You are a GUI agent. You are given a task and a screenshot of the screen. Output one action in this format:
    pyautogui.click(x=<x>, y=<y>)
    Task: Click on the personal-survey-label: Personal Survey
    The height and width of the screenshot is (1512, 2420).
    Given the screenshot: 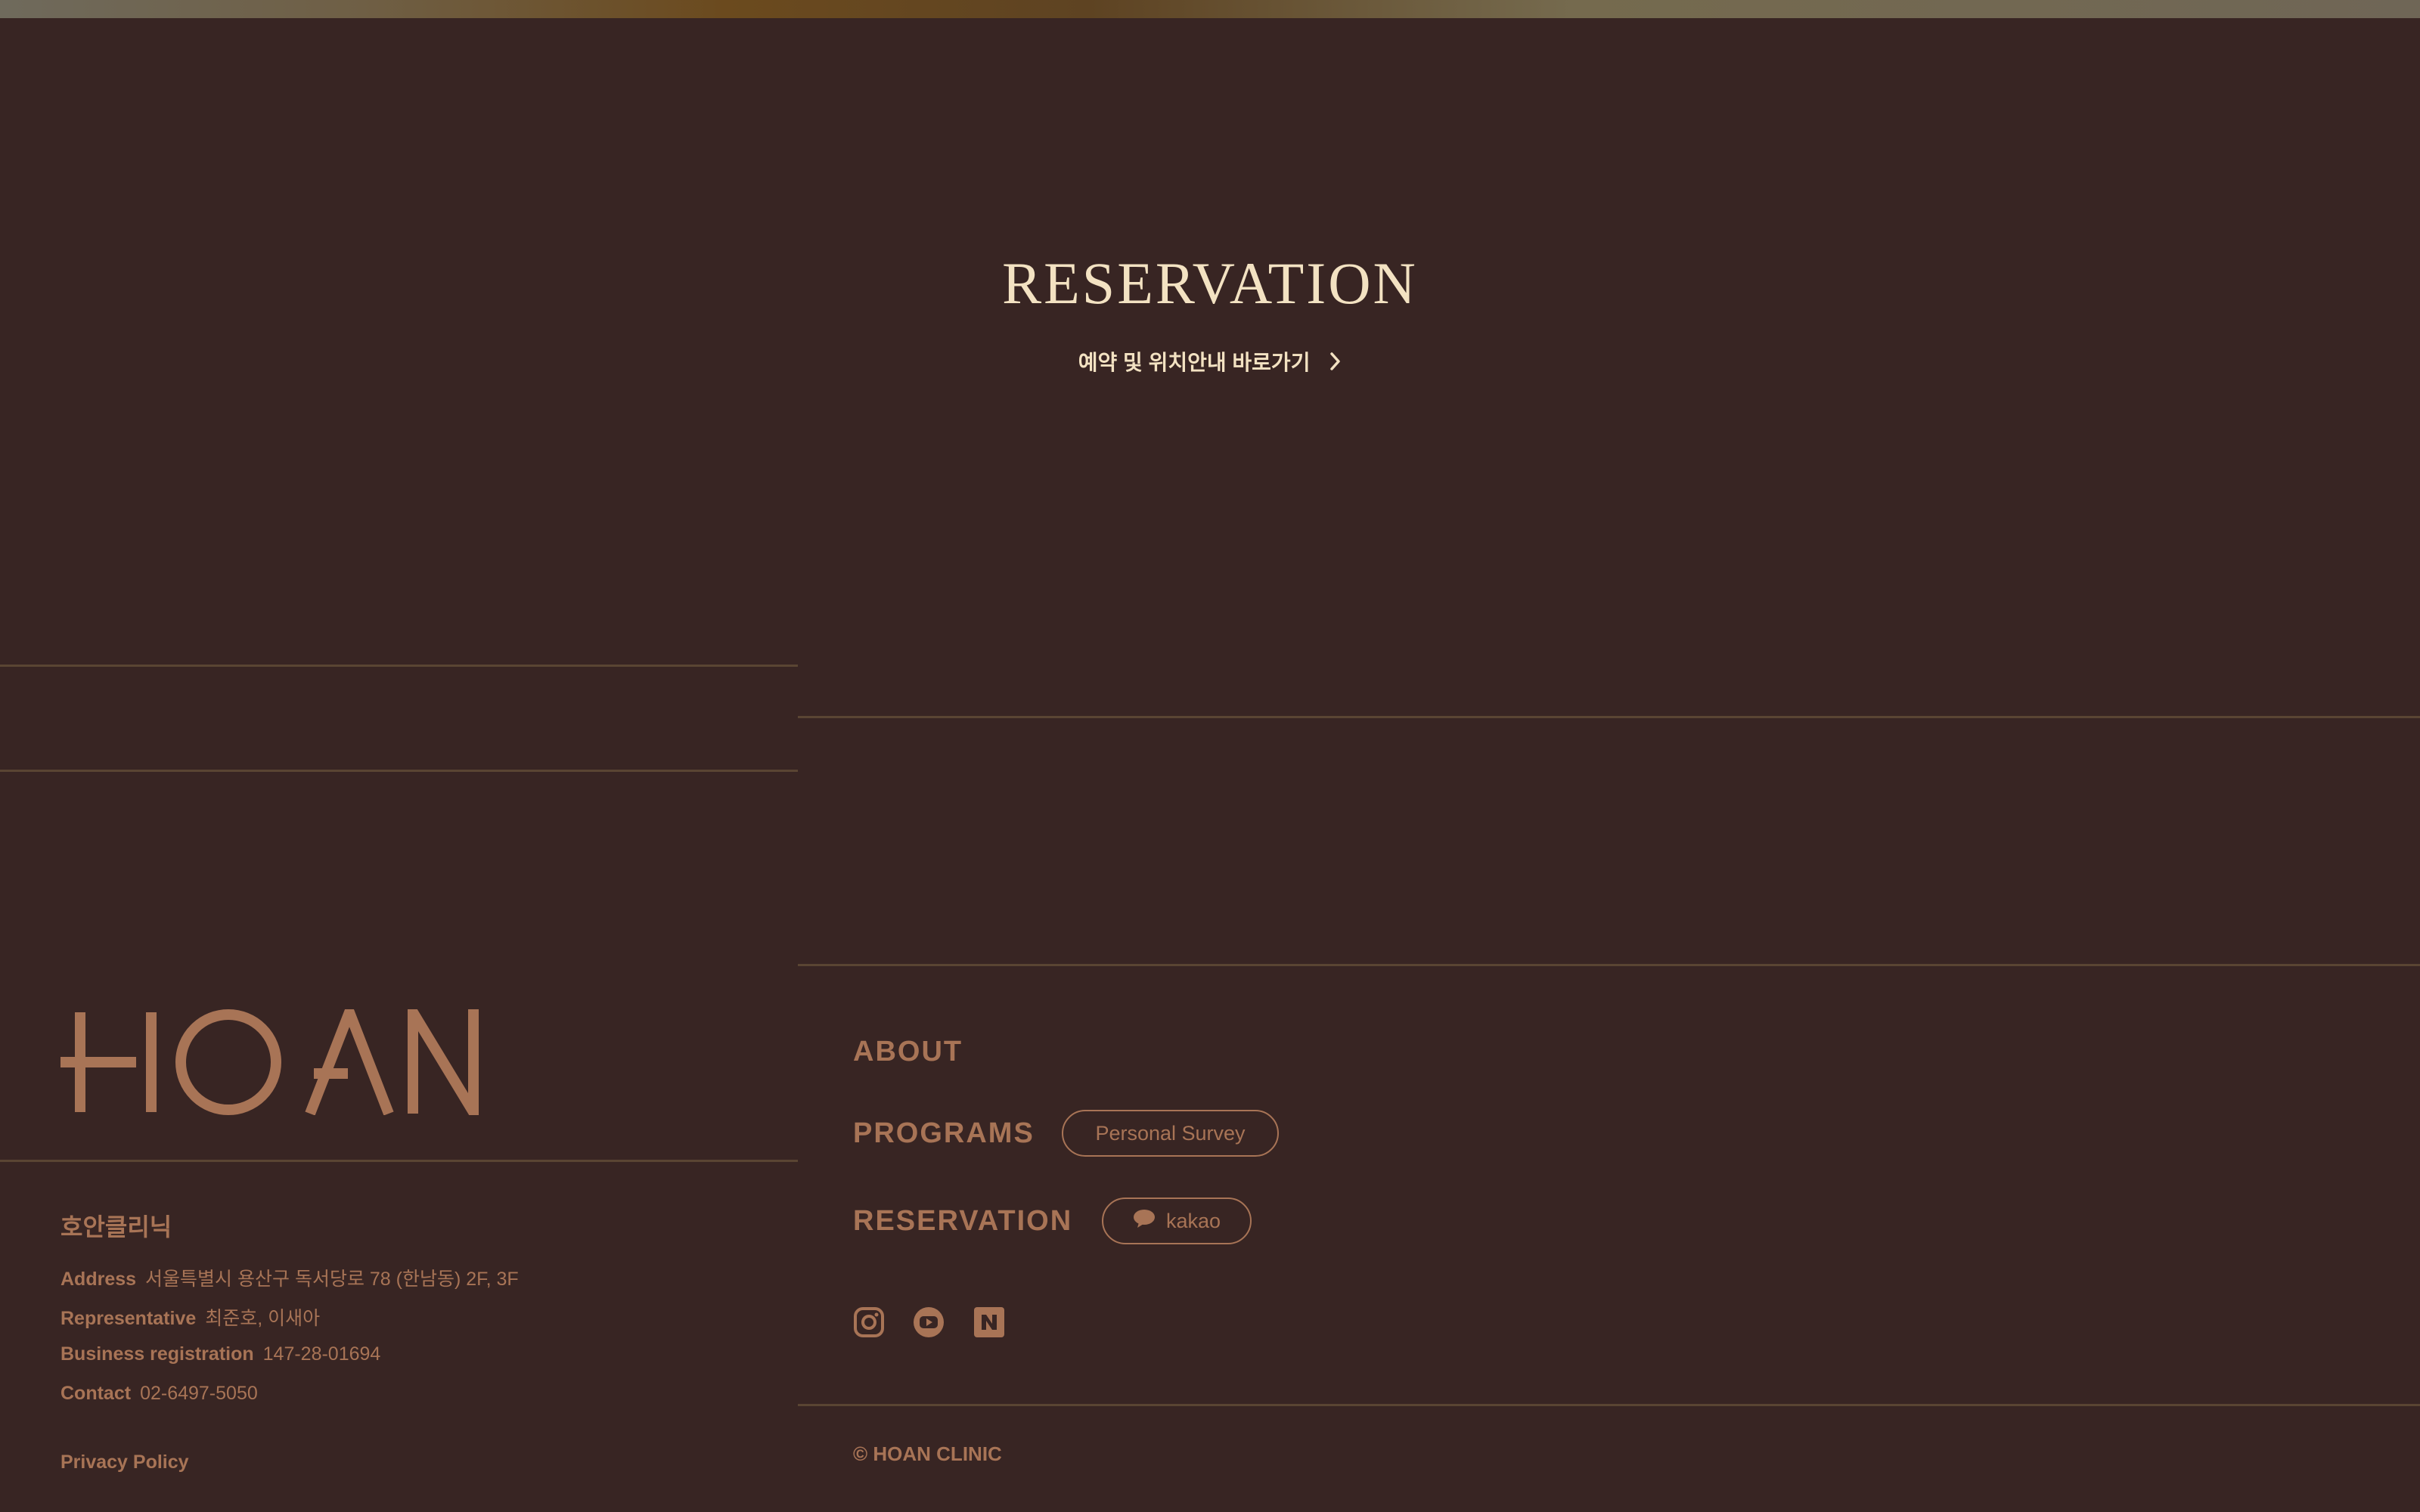 What is the action you would take?
    pyautogui.click(x=1170, y=1133)
    